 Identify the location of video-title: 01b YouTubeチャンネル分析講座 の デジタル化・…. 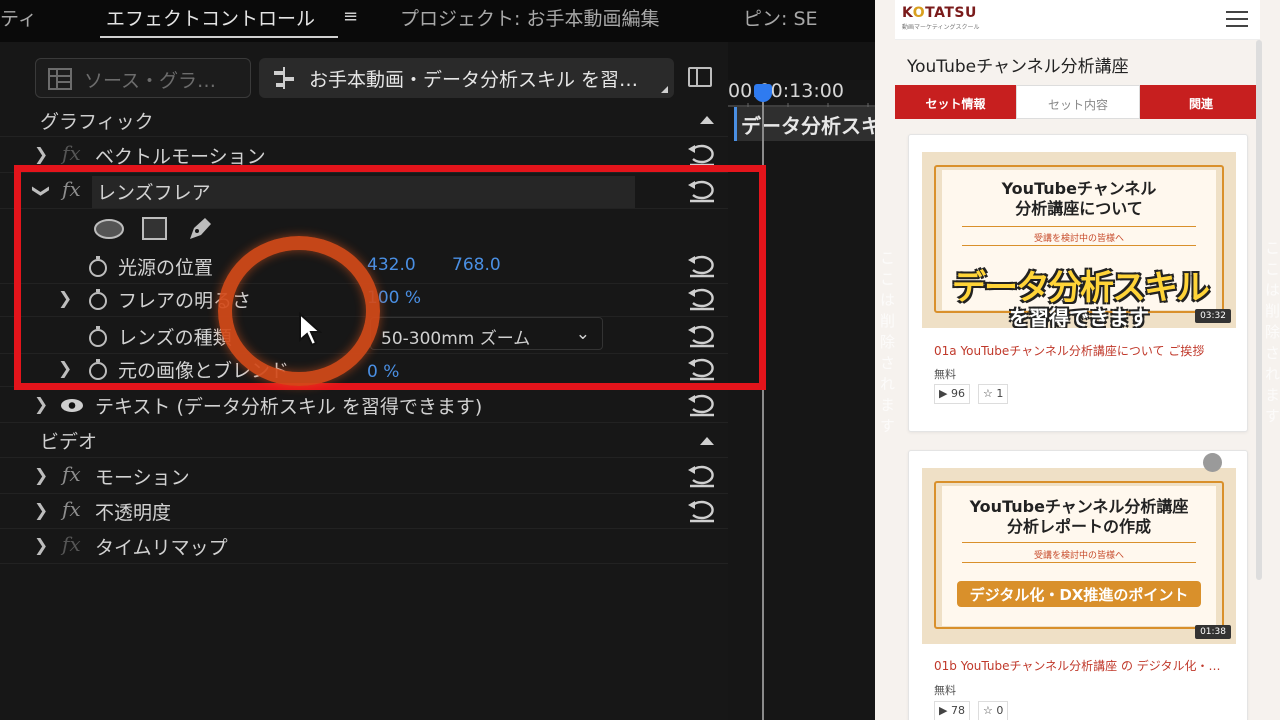
(1077, 665).